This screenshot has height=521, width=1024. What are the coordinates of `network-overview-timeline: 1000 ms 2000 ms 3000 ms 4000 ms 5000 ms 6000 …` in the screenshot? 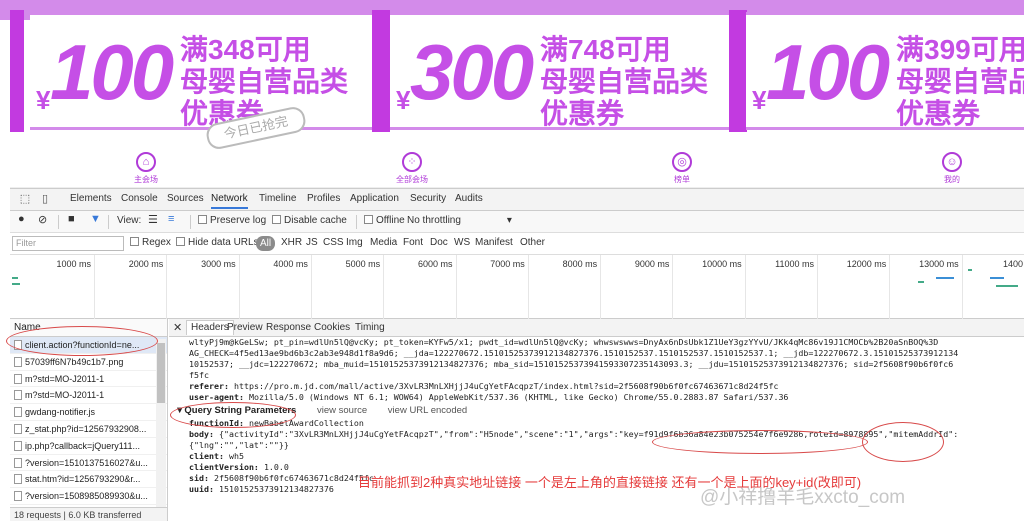 It's located at (517, 287).